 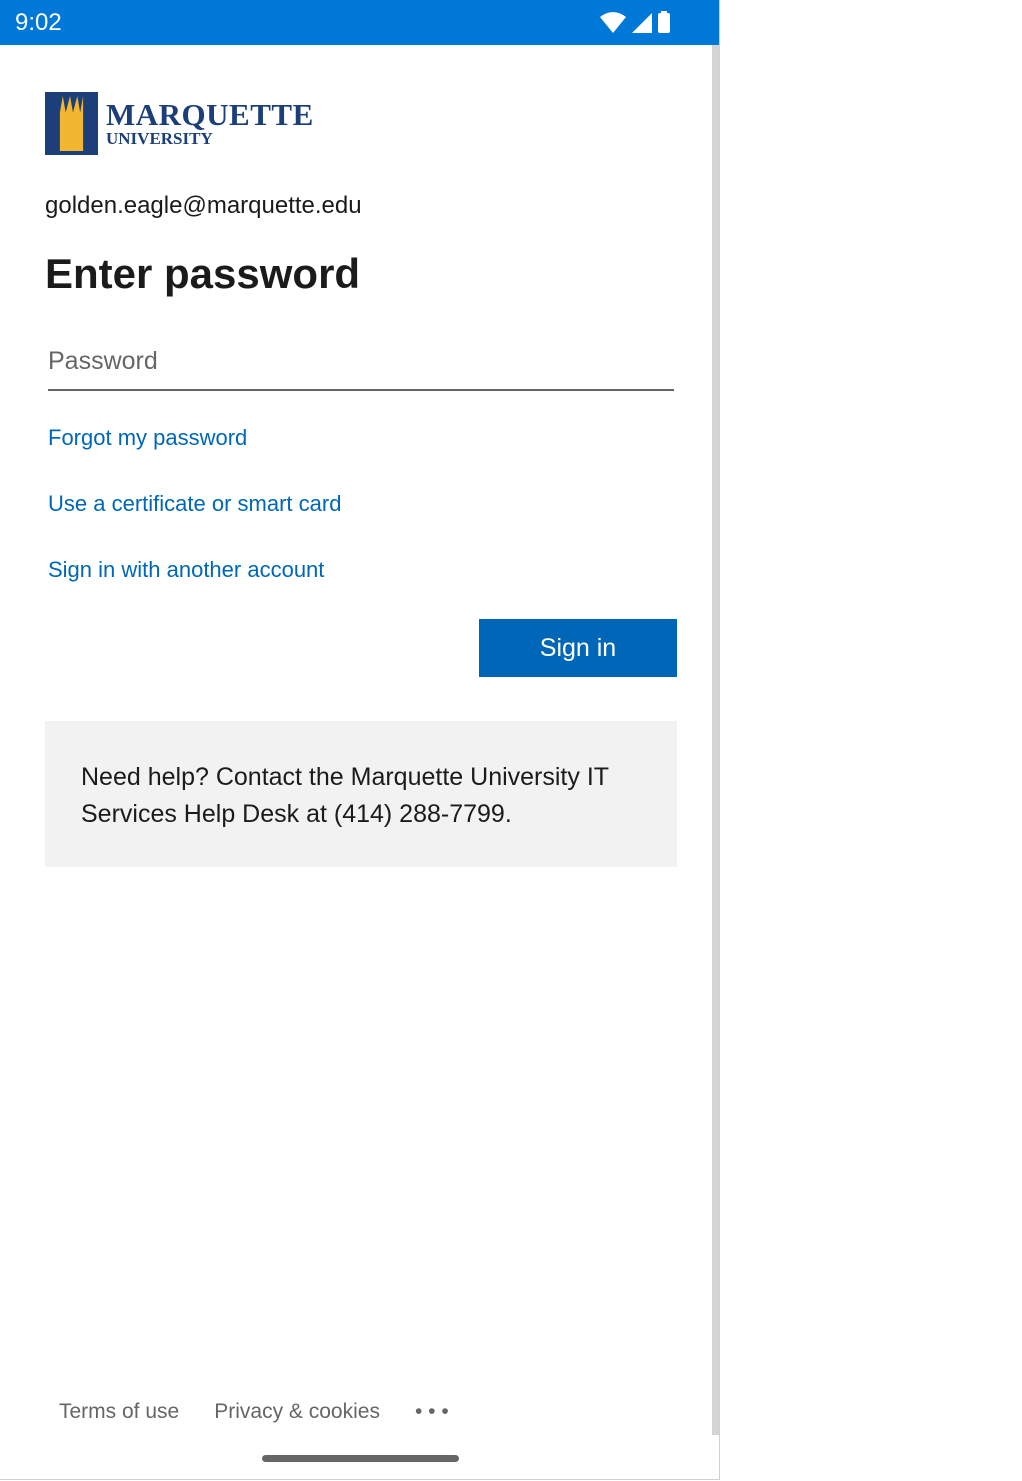 I want to click on forgot-password-link: Forgot my password, so click(x=147, y=438).